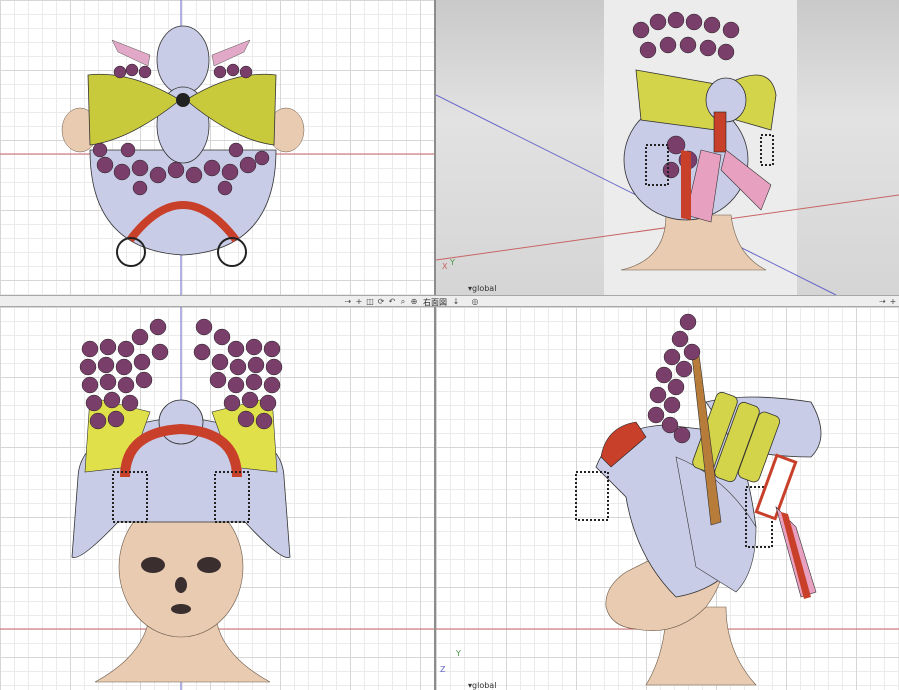 The width and height of the screenshot is (899, 690). I want to click on flower-cluster, so click(674, 378).